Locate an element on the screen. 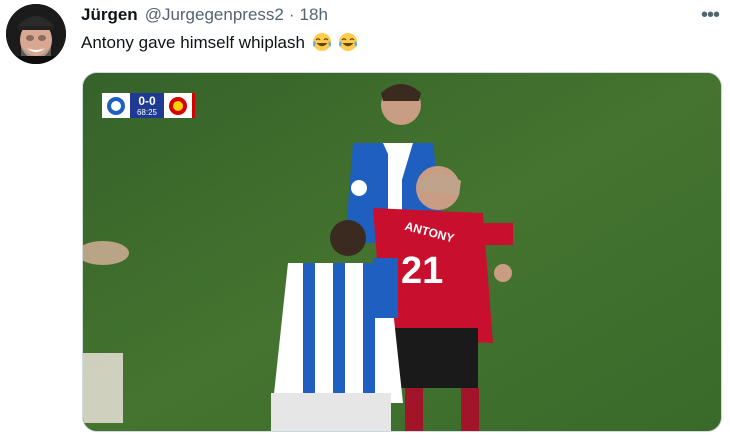 Image resolution: width=730 pixels, height=448 pixels. avatar is located at coordinates (36, 34).